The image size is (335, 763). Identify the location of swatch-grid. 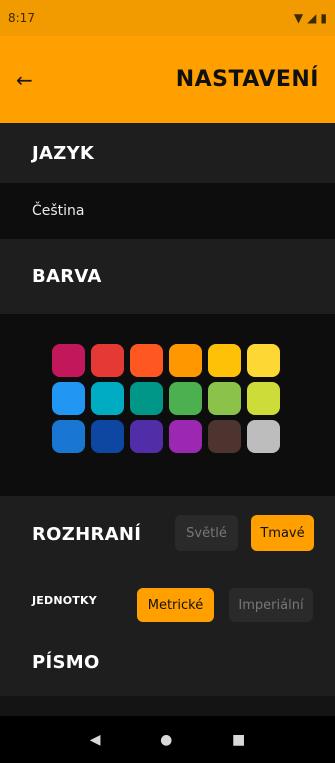
(166, 398).